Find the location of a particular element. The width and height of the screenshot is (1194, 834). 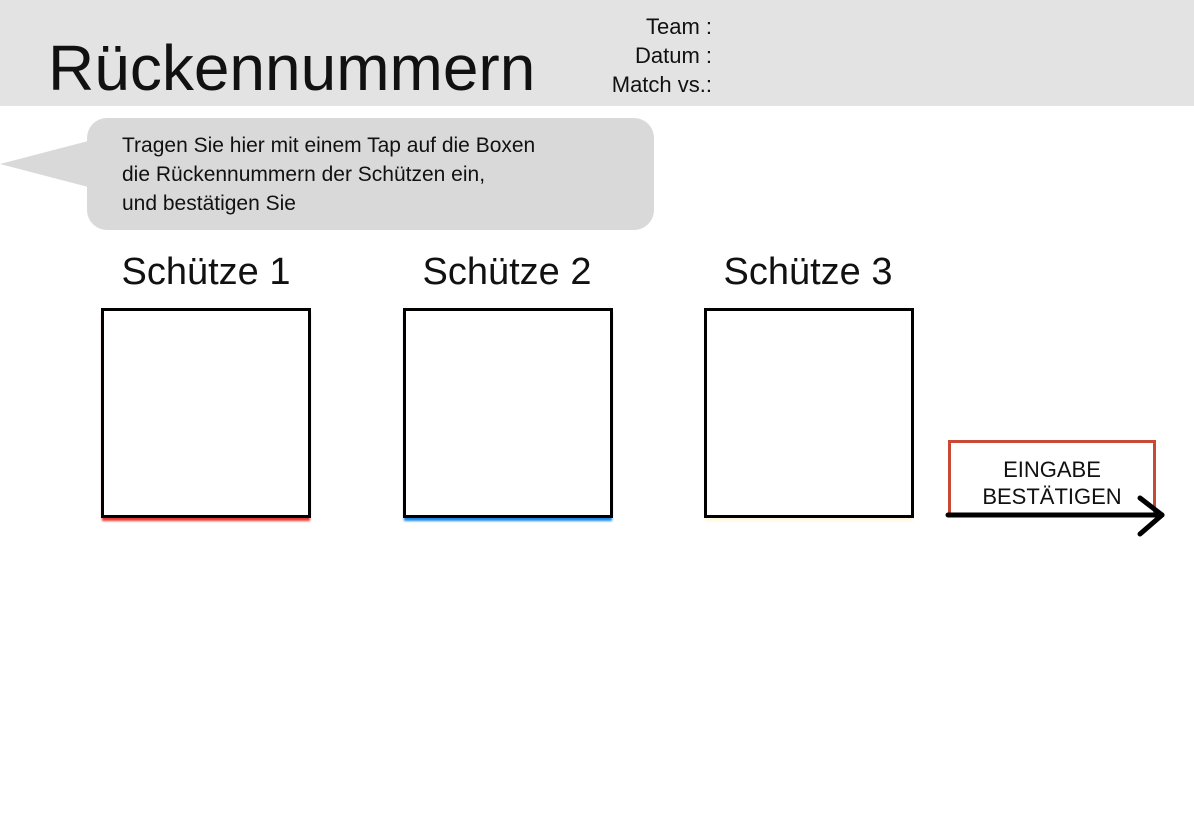

hint-line-2: die Rückennummern der Schützen ein, is located at coordinates (304, 174).